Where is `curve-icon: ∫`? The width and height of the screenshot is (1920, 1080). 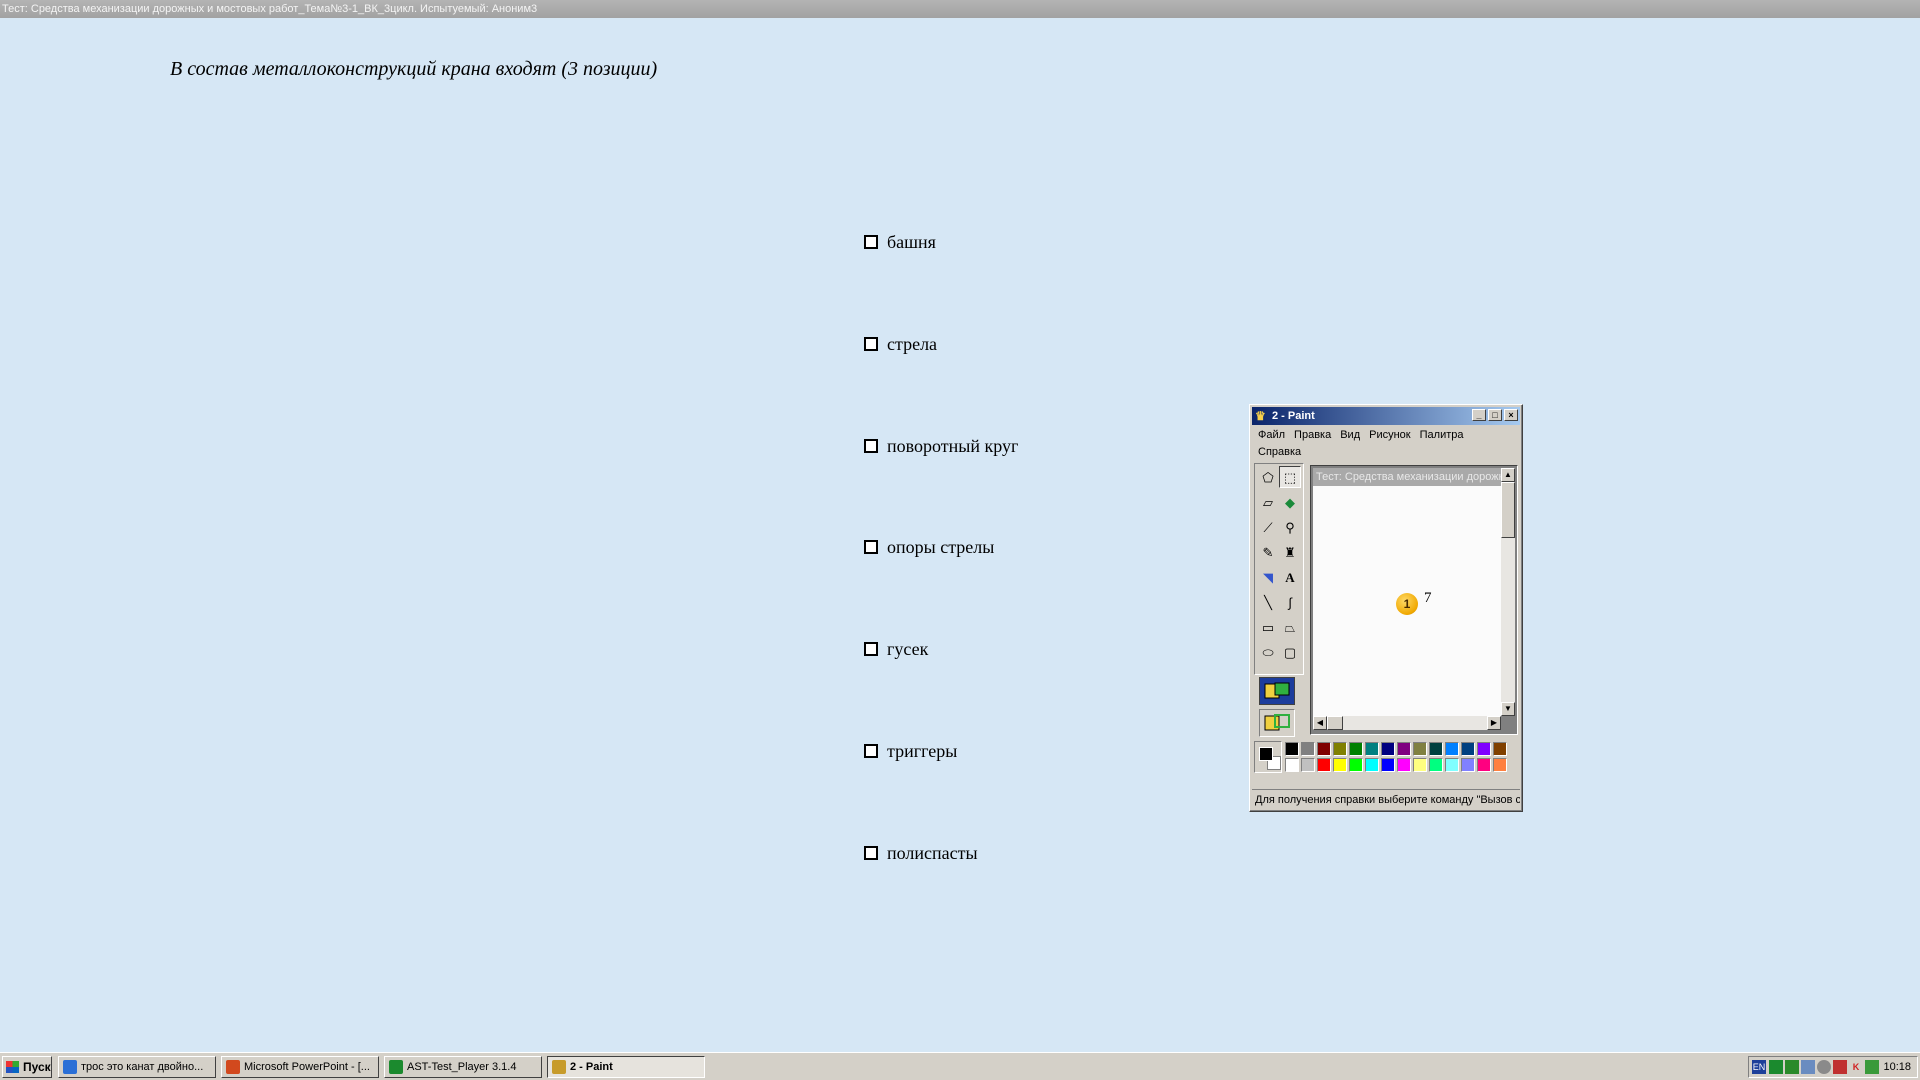 curve-icon: ∫ is located at coordinates (1290, 602).